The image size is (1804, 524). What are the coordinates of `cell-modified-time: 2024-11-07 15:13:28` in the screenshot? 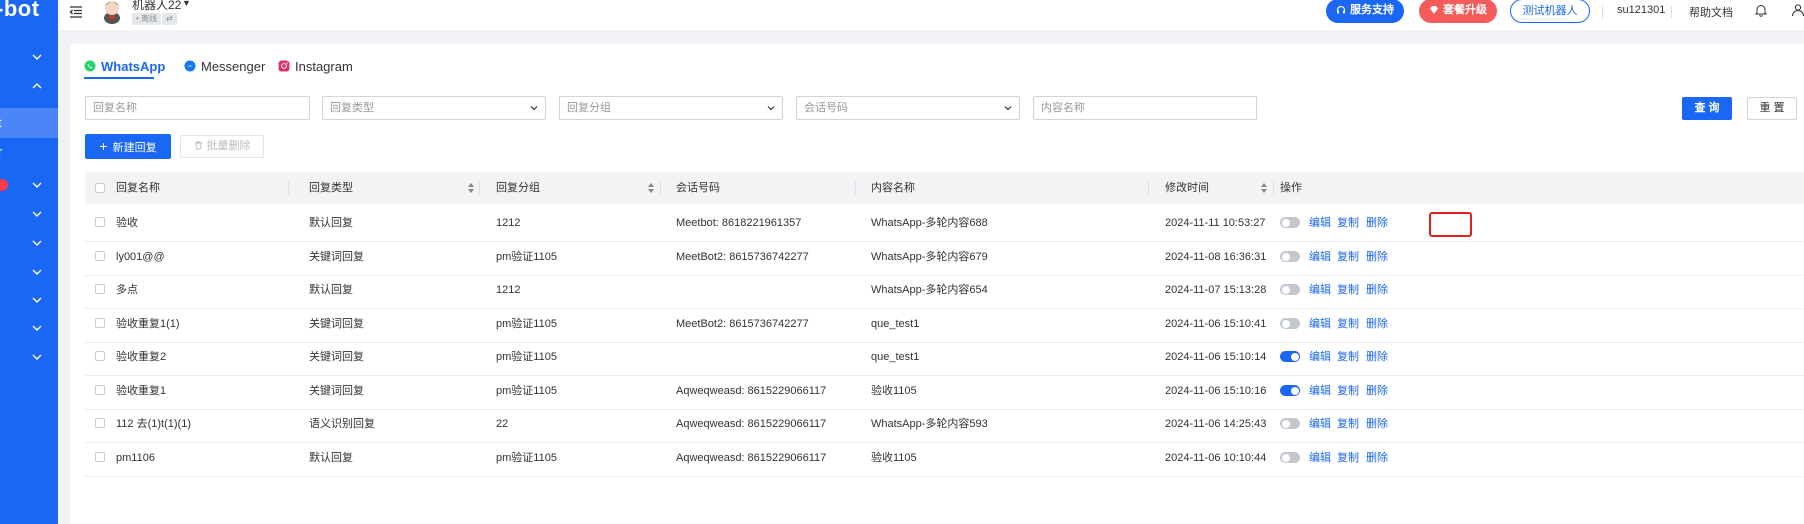 It's located at (1216, 290).